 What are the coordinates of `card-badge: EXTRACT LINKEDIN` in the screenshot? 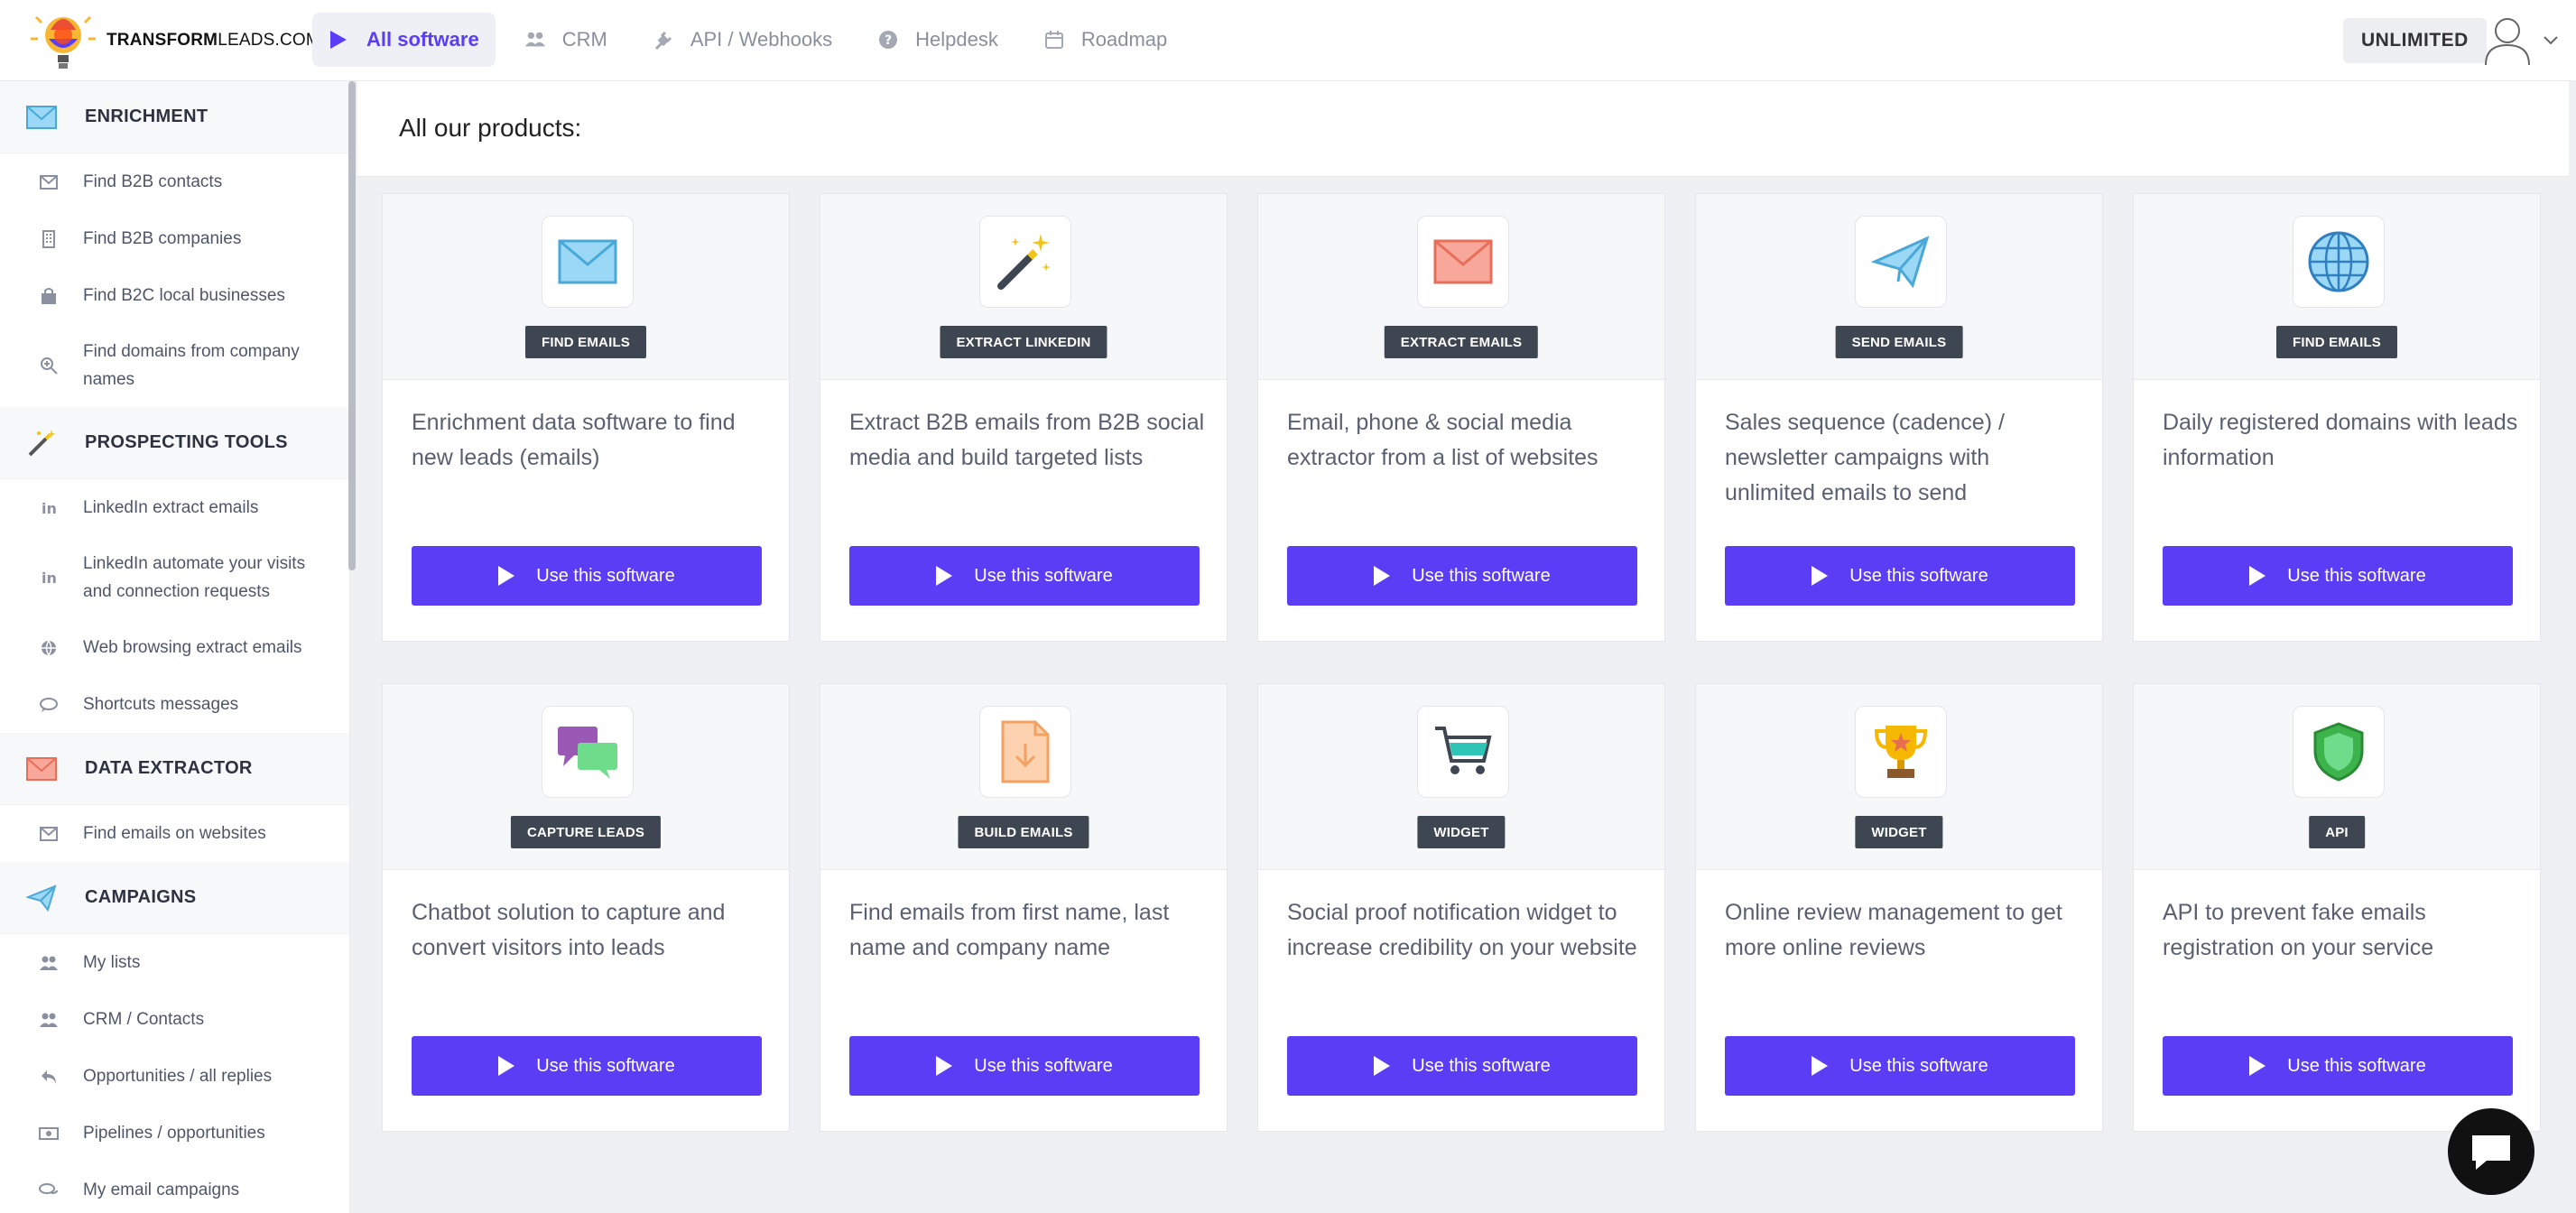 It's located at (1023, 342).